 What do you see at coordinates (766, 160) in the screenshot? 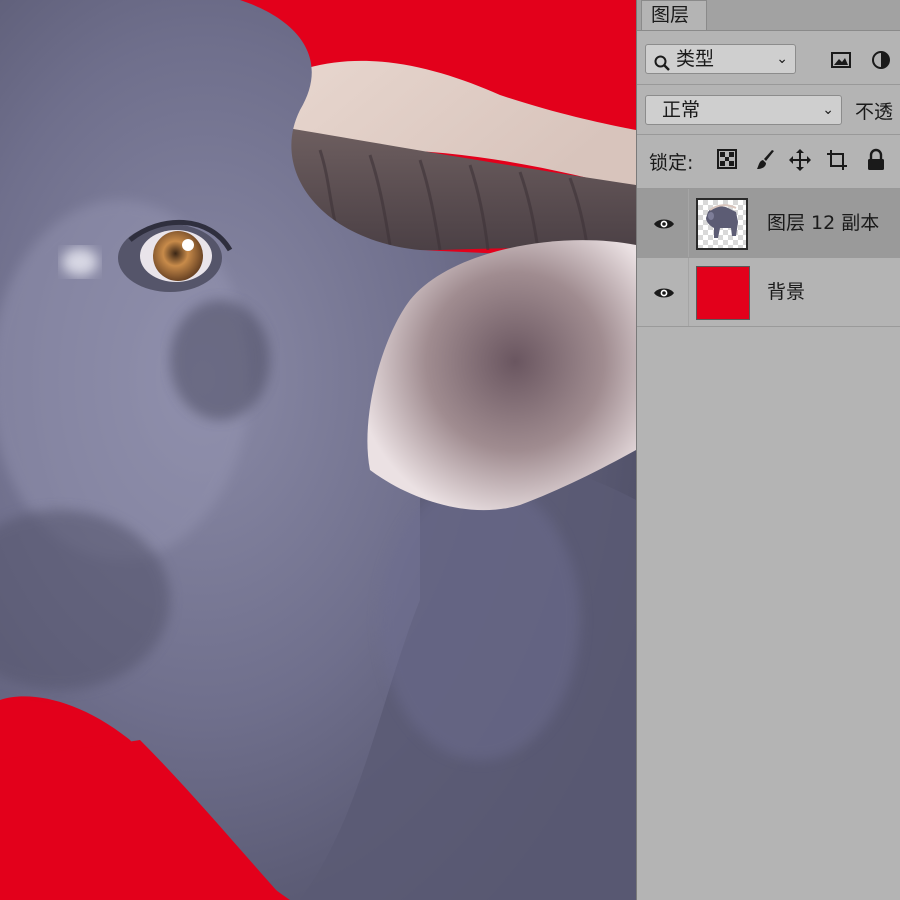
I see `lock-image-pixels-icon` at bounding box center [766, 160].